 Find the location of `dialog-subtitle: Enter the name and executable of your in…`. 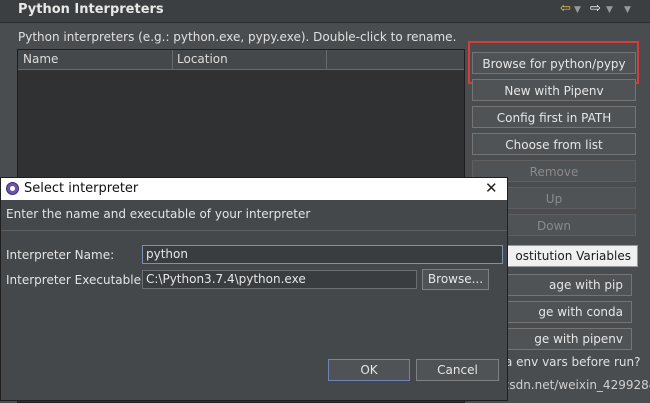

dialog-subtitle: Enter the name and executable of your in… is located at coordinates (158, 214).